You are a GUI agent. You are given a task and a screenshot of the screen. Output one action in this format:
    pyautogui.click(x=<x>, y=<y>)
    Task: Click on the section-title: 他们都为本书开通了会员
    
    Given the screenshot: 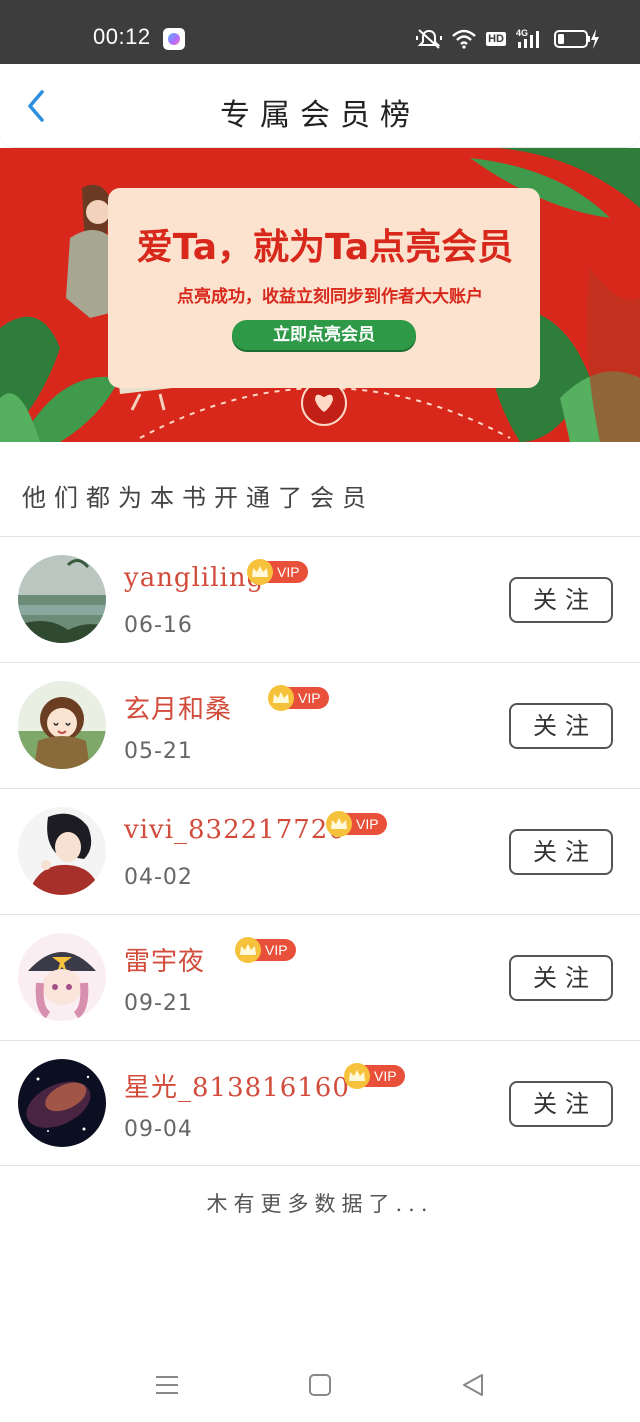 What is the action you would take?
    pyautogui.click(x=198, y=498)
    